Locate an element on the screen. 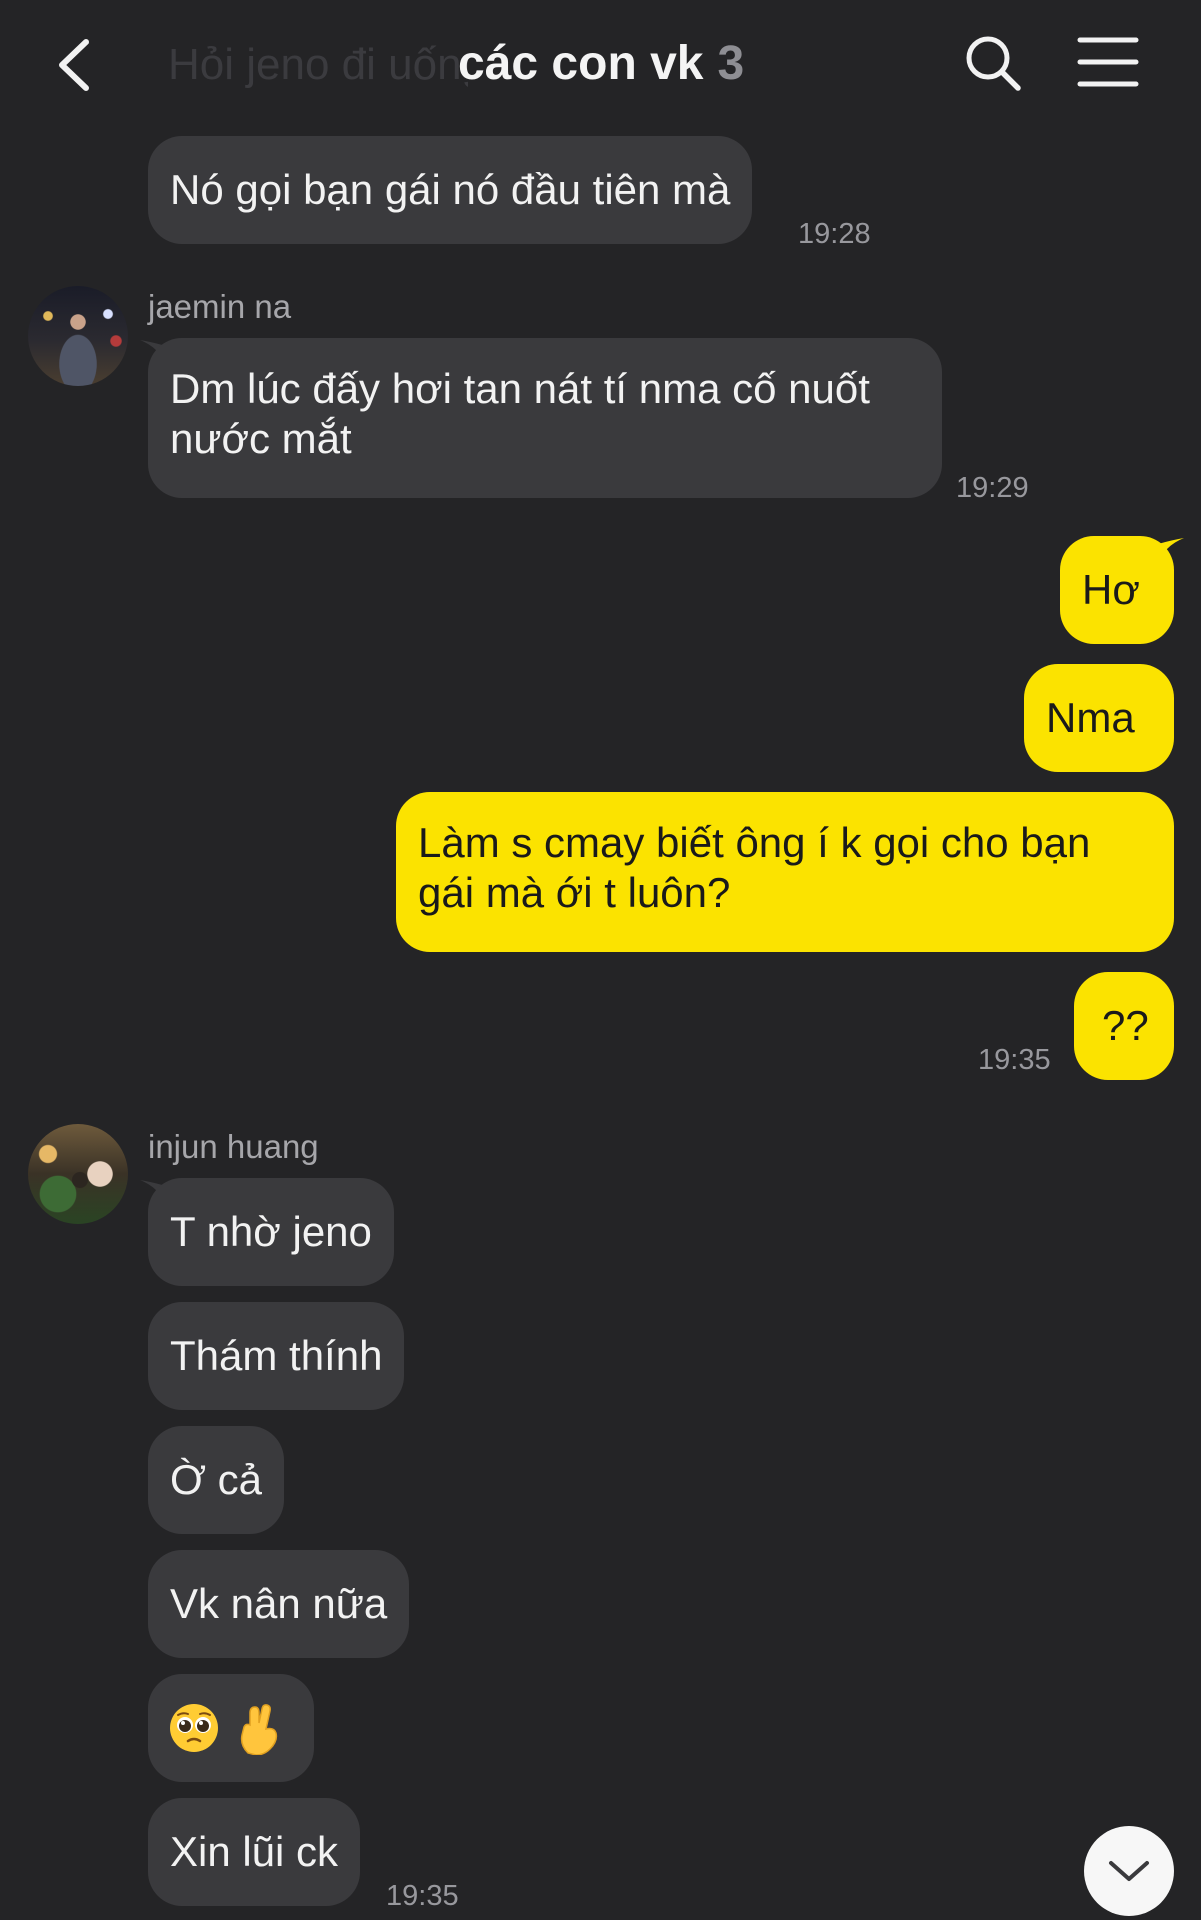  message-bubble: Thám thính is located at coordinates (276, 1356).